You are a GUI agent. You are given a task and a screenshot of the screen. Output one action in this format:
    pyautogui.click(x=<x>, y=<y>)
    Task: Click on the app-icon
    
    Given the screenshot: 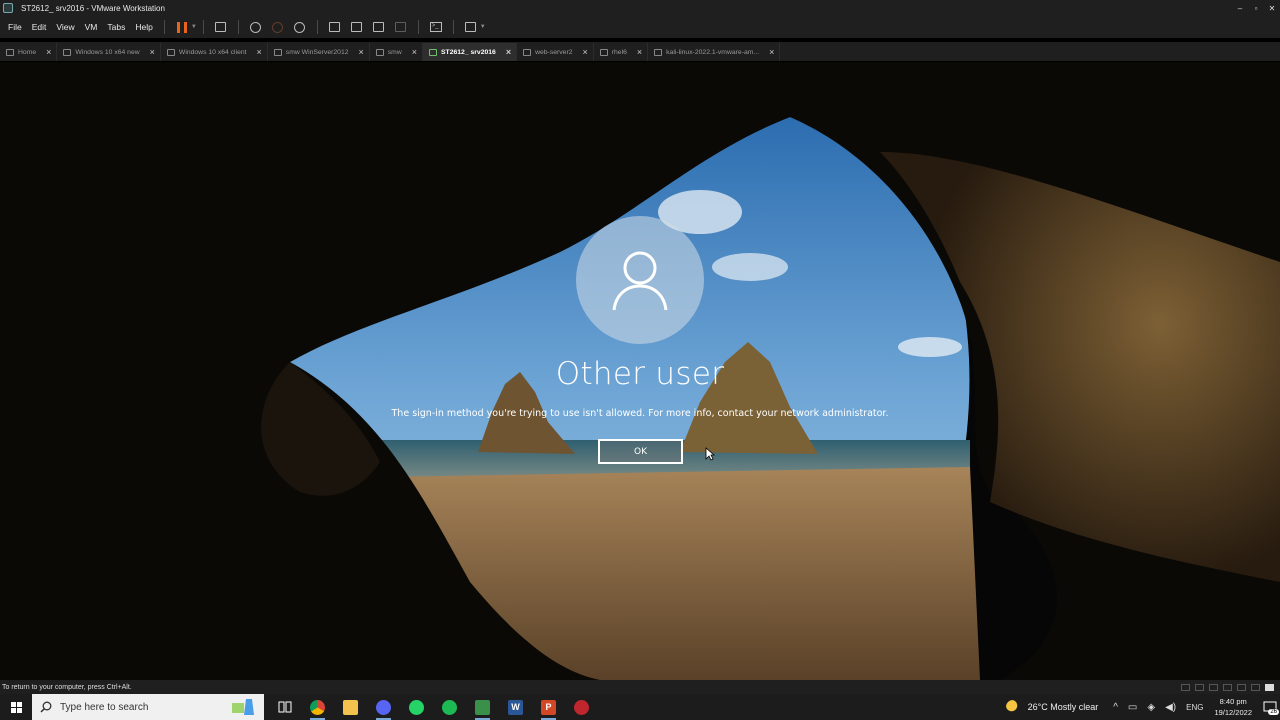 What is the action you would take?
    pyautogui.click(x=581, y=707)
    